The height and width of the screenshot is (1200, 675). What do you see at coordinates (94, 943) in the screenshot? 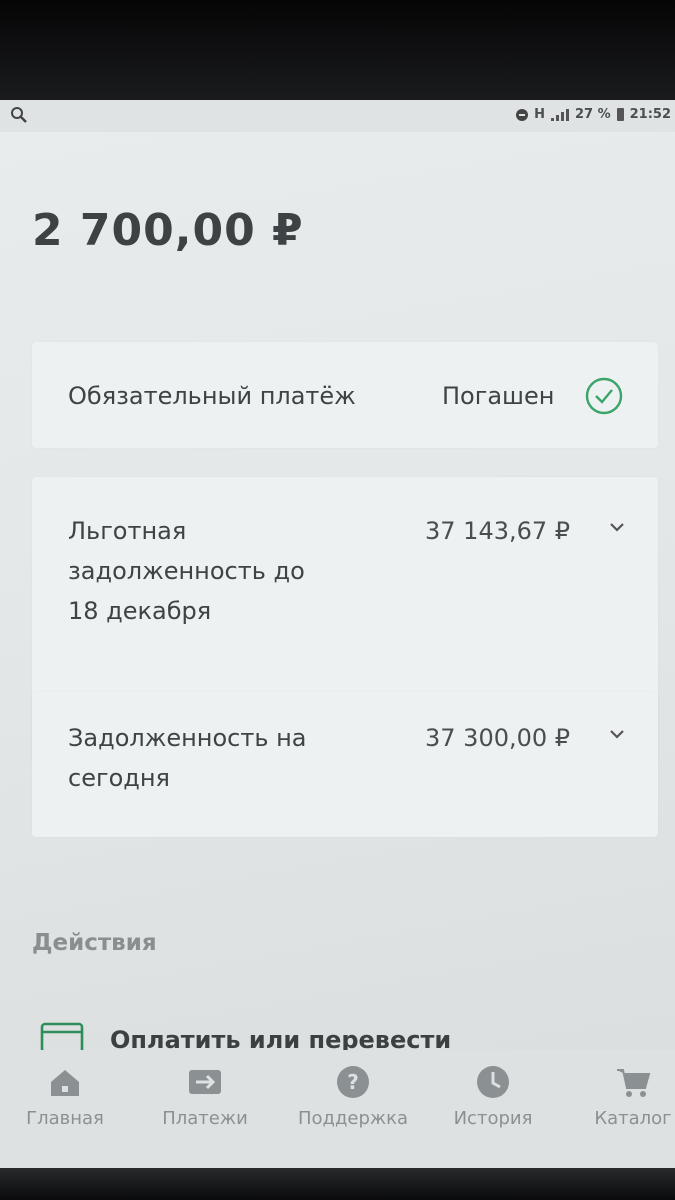
I see `actions-section-title: Действия` at bounding box center [94, 943].